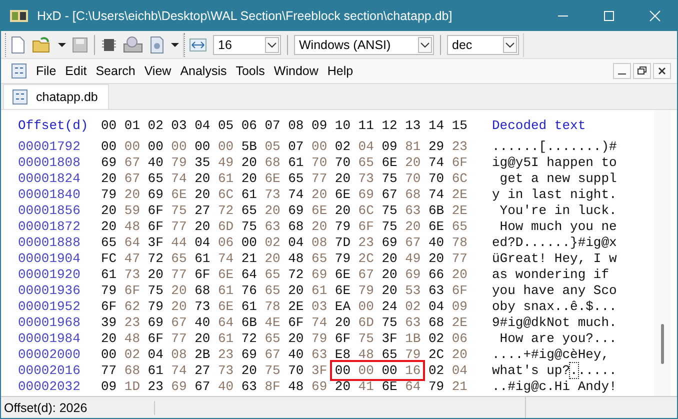 This screenshot has width=678, height=419. What do you see at coordinates (459, 322) in the screenshot?
I see `byte-cell: 2E` at bounding box center [459, 322].